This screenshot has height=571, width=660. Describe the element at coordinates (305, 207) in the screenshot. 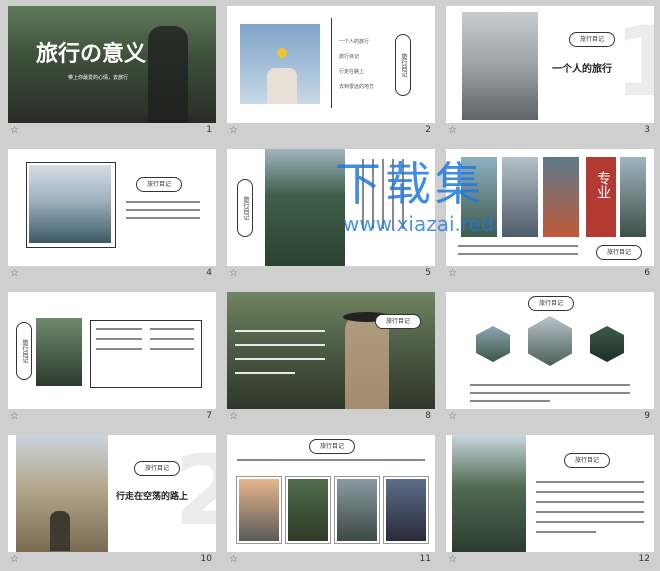

I see `forest-valley-photo` at that location.